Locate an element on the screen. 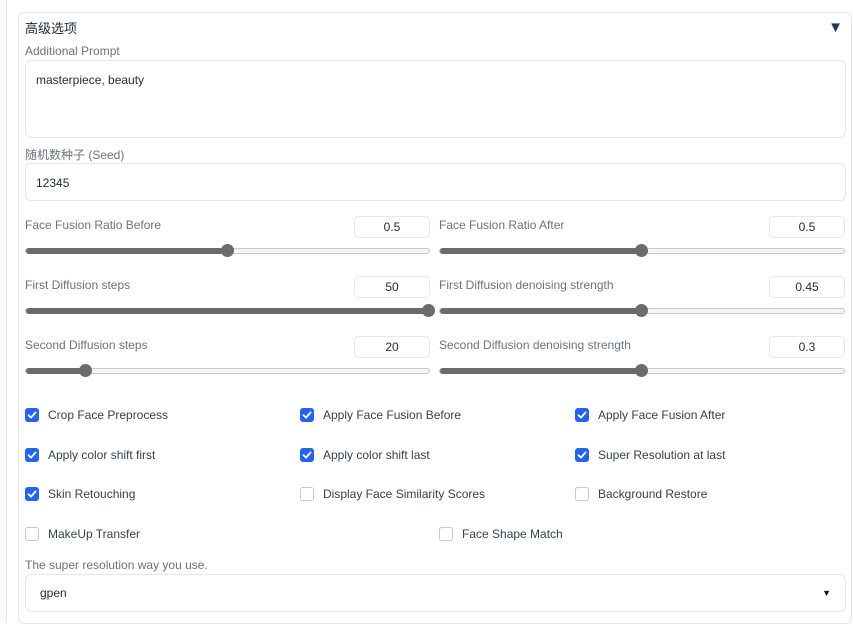 This screenshot has width=853, height=624. checkbox-label: Apply Face Fusion After is located at coordinates (662, 415).